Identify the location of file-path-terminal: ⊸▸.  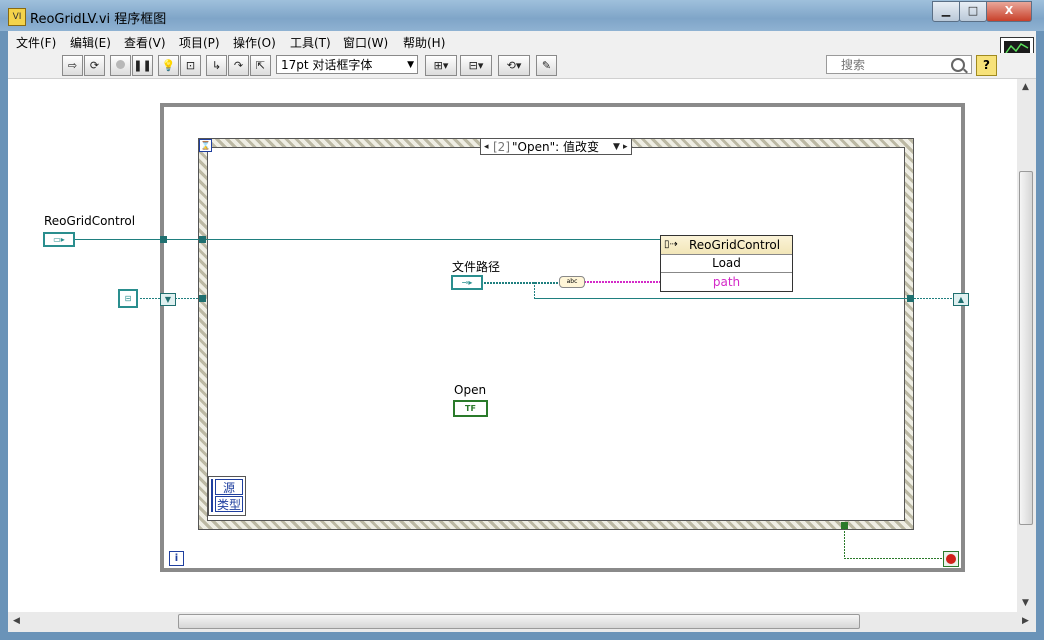
(467, 282).